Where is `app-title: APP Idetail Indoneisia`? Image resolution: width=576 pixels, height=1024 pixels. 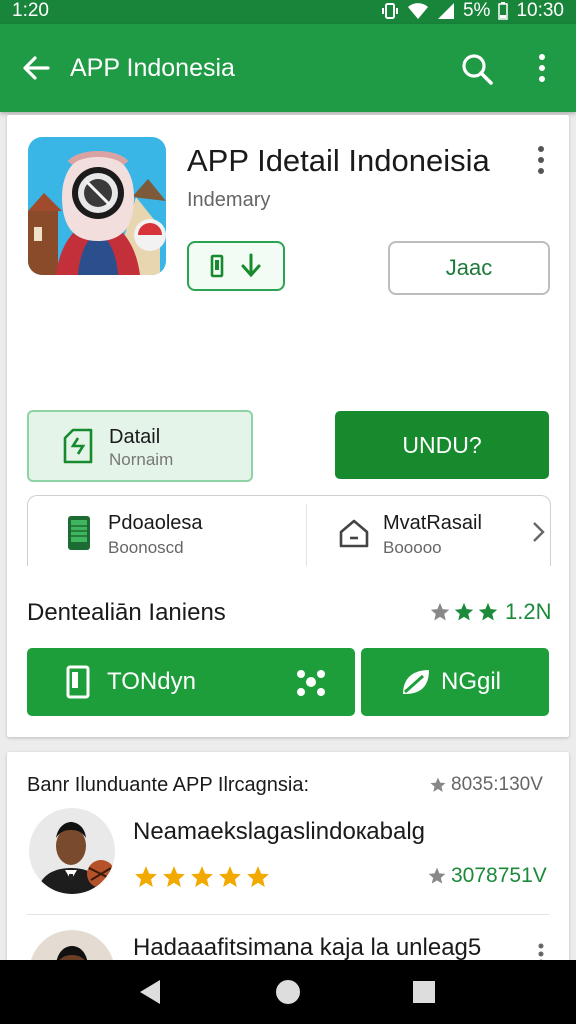
app-title: APP Idetail Indoneisia is located at coordinates (338, 160).